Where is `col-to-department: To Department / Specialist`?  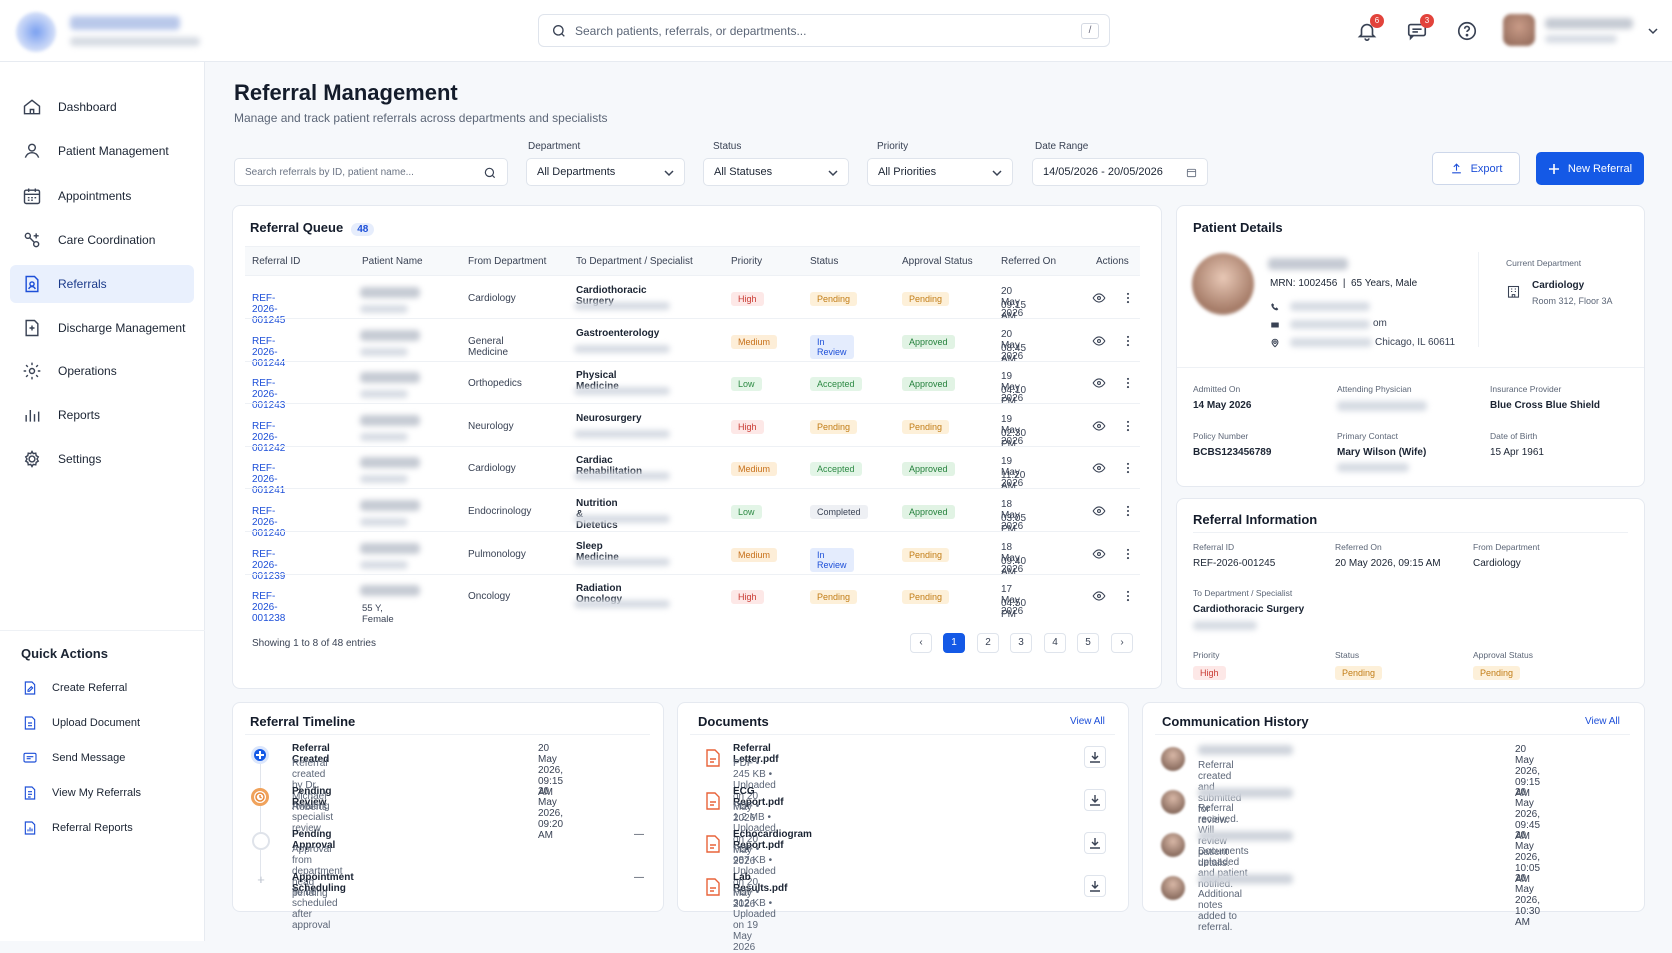 col-to-department: To Department / Specialist is located at coordinates (634, 261).